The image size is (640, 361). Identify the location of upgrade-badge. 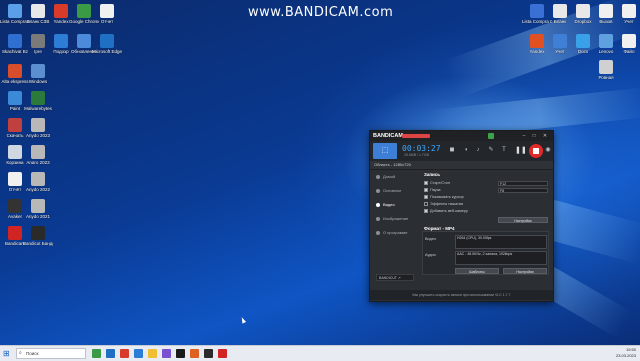
(416, 136).